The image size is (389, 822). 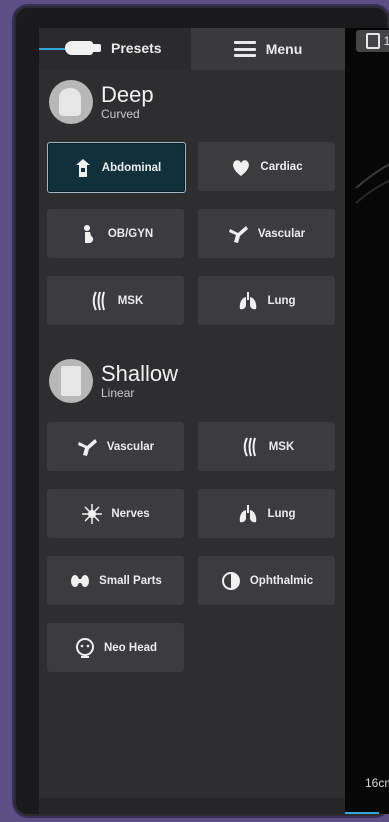 I want to click on section-deep-header: Deep Curved, so click(x=101, y=102).